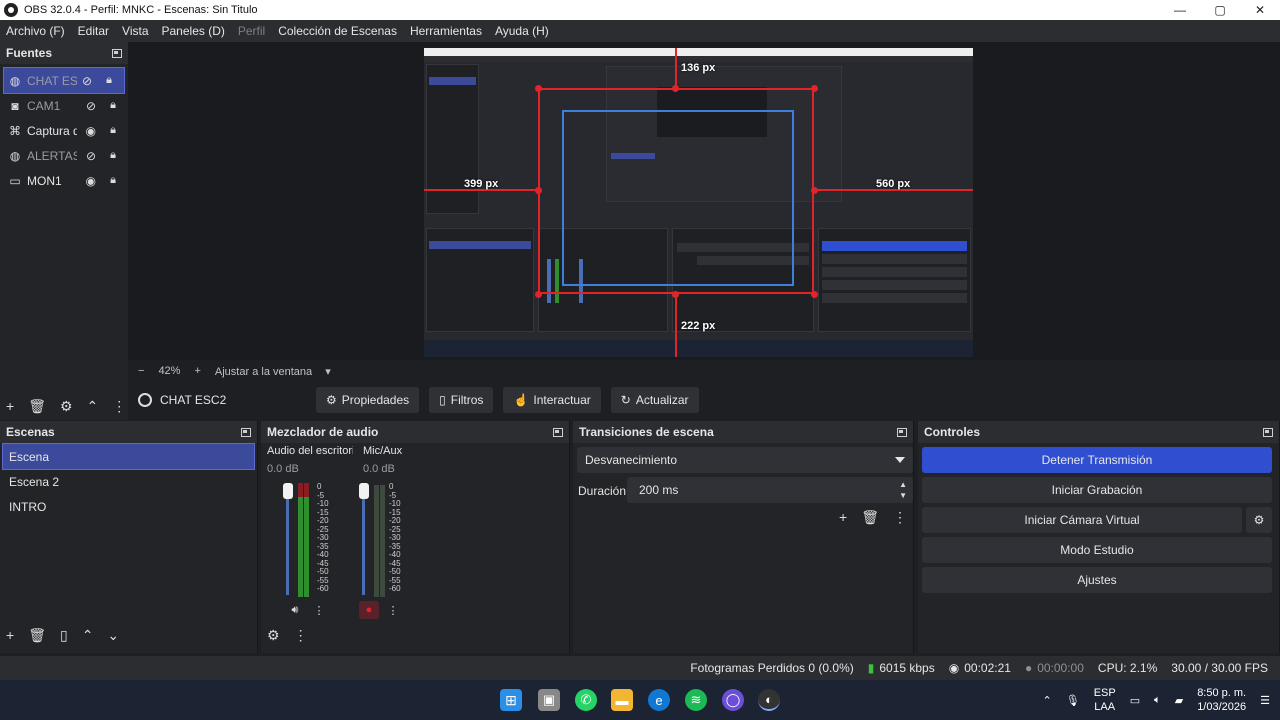  I want to click on minimize-button: —, so click(1180, 10).